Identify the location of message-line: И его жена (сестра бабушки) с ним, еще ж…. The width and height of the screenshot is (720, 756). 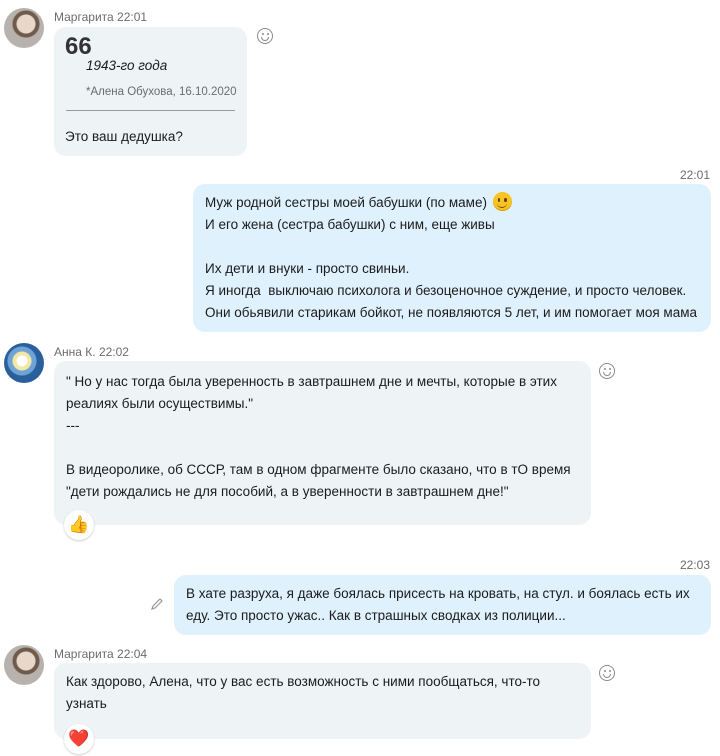
(350, 224).